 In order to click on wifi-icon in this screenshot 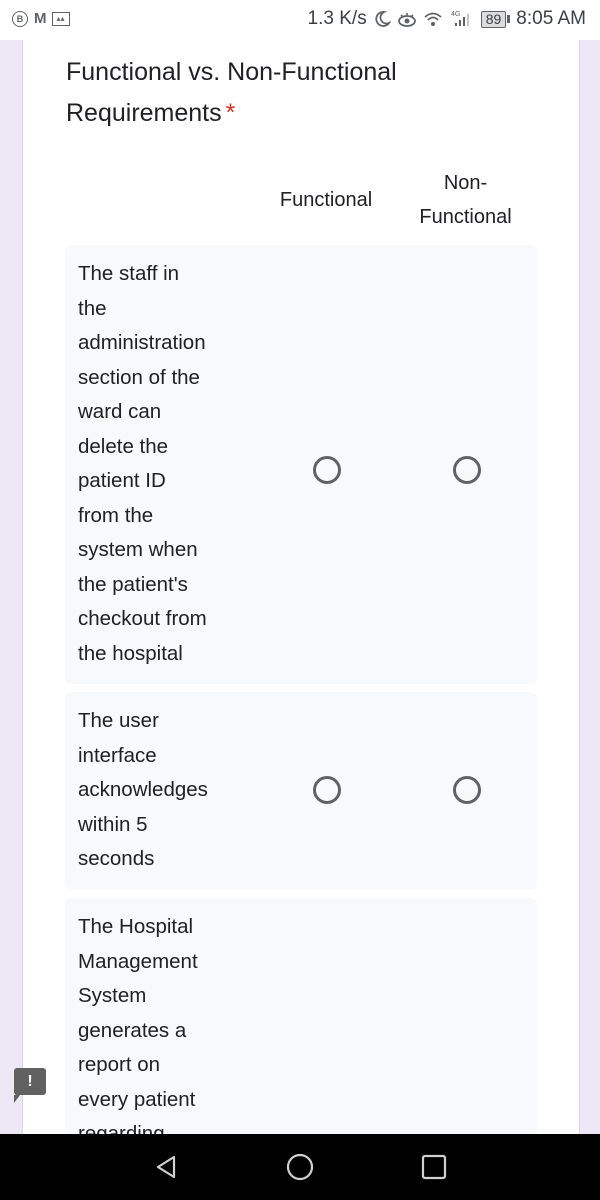, I will do `click(433, 19)`.